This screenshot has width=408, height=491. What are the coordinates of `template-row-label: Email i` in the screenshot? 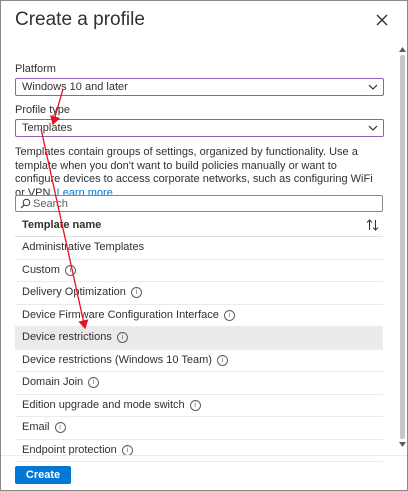 It's located at (44, 428).